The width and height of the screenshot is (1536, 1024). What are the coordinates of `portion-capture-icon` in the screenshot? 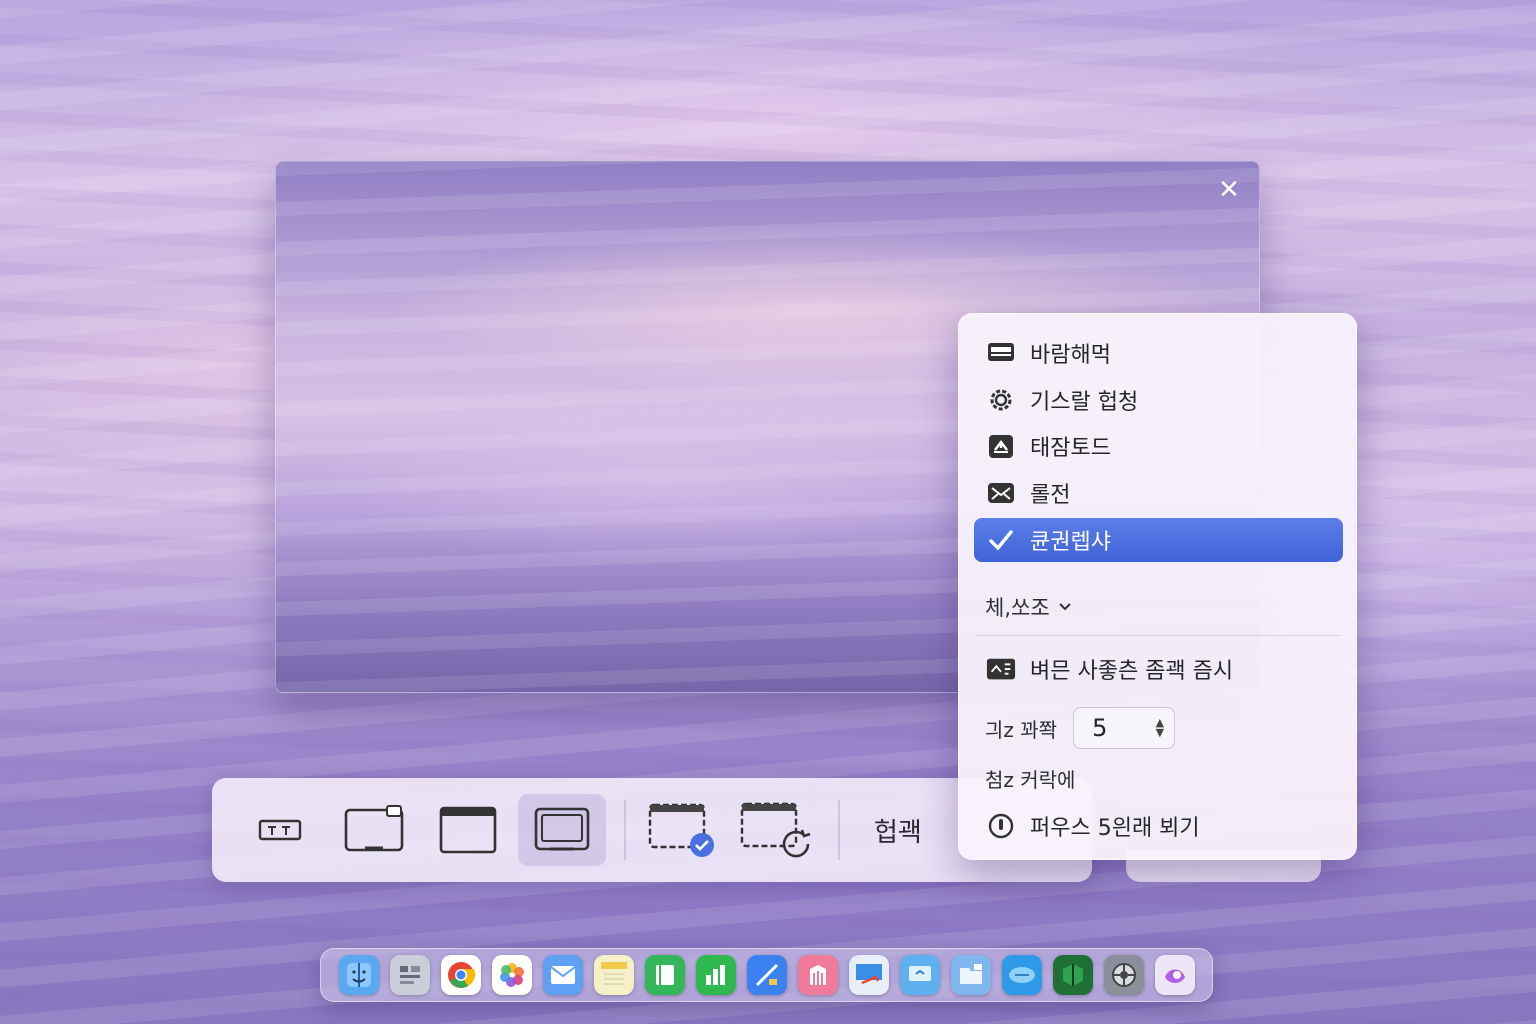 It's located at (562, 829).